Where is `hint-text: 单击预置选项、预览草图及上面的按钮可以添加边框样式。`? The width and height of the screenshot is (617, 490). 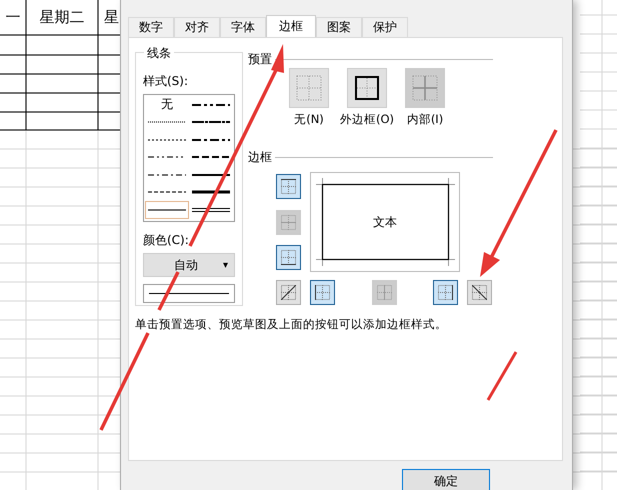 hint-text: 单击预置选项、预览草图及上面的按钮可以添加边框样式。 is located at coordinates (291, 324).